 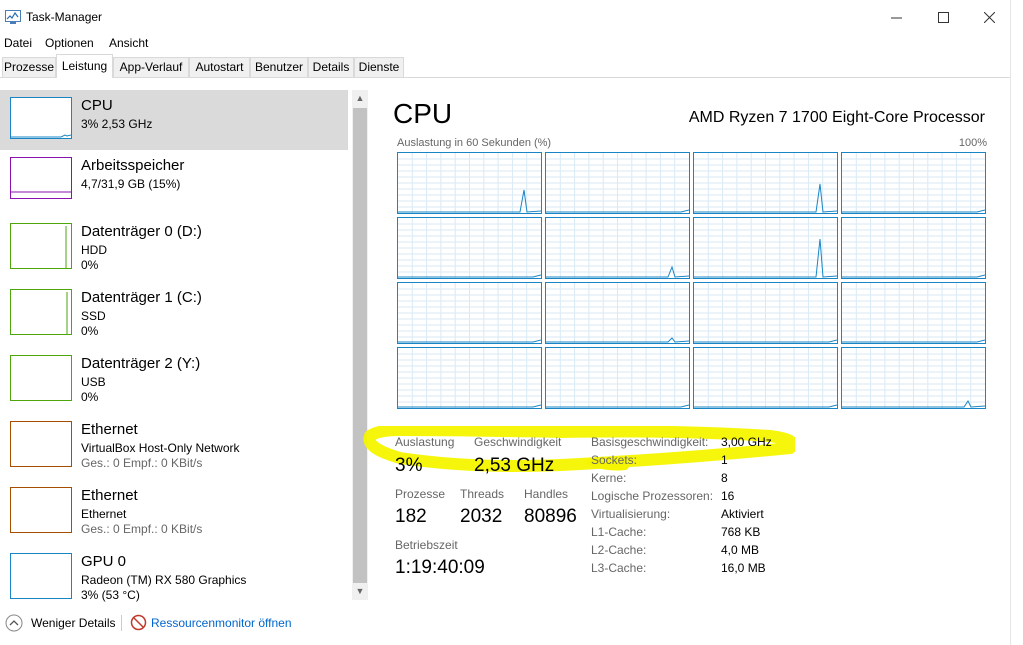 What do you see at coordinates (174, 120) in the screenshot?
I see `sidebar-item-cpu: CPU 3% 2,53 GHz` at bounding box center [174, 120].